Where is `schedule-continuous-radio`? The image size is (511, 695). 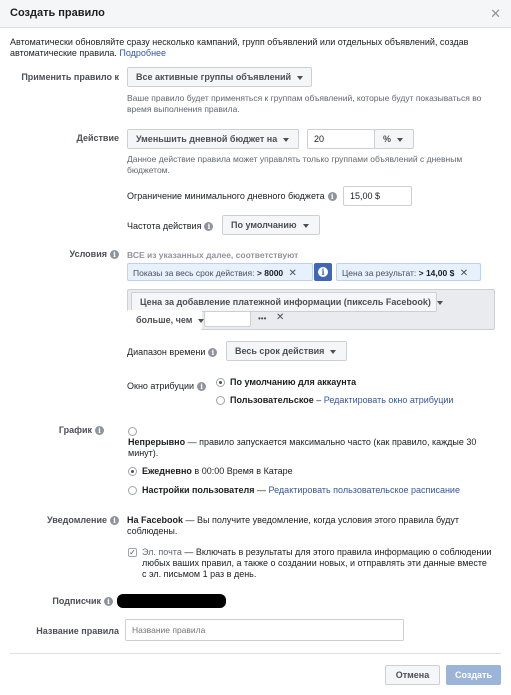 schedule-continuous-radio is located at coordinates (132, 431).